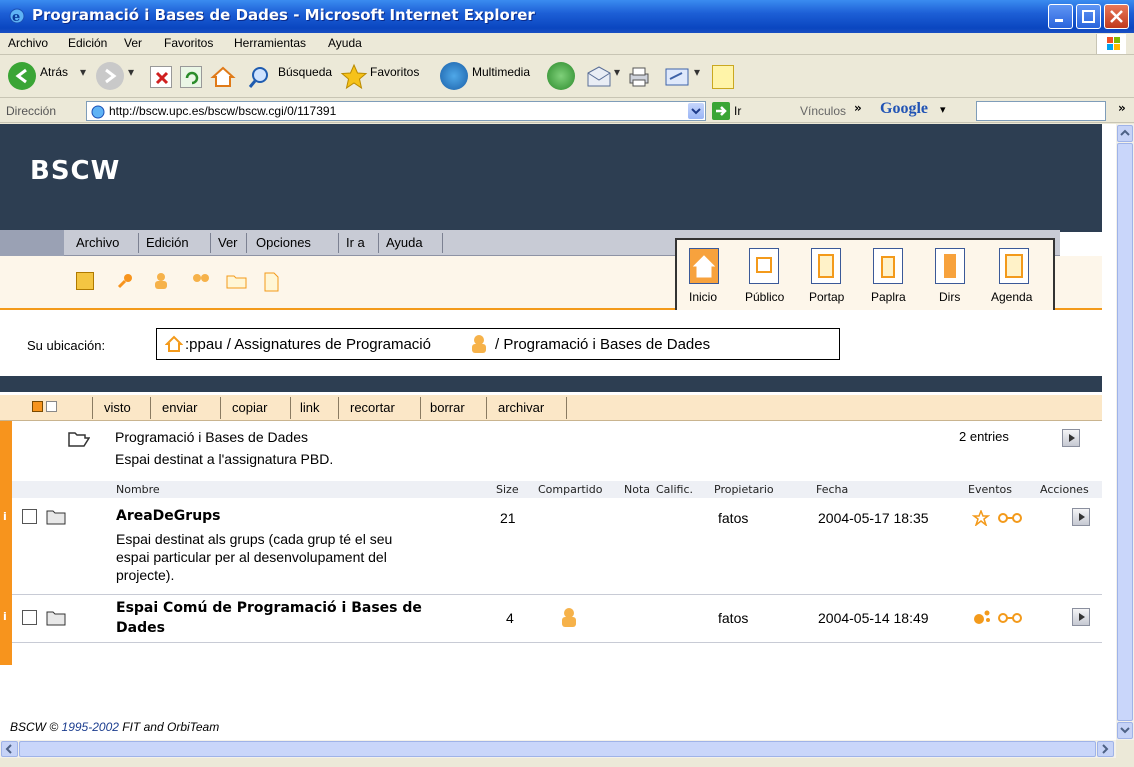  Describe the element at coordinates (1011, 297) in the screenshot. I see `nav-agenda-label: Agenda` at that location.